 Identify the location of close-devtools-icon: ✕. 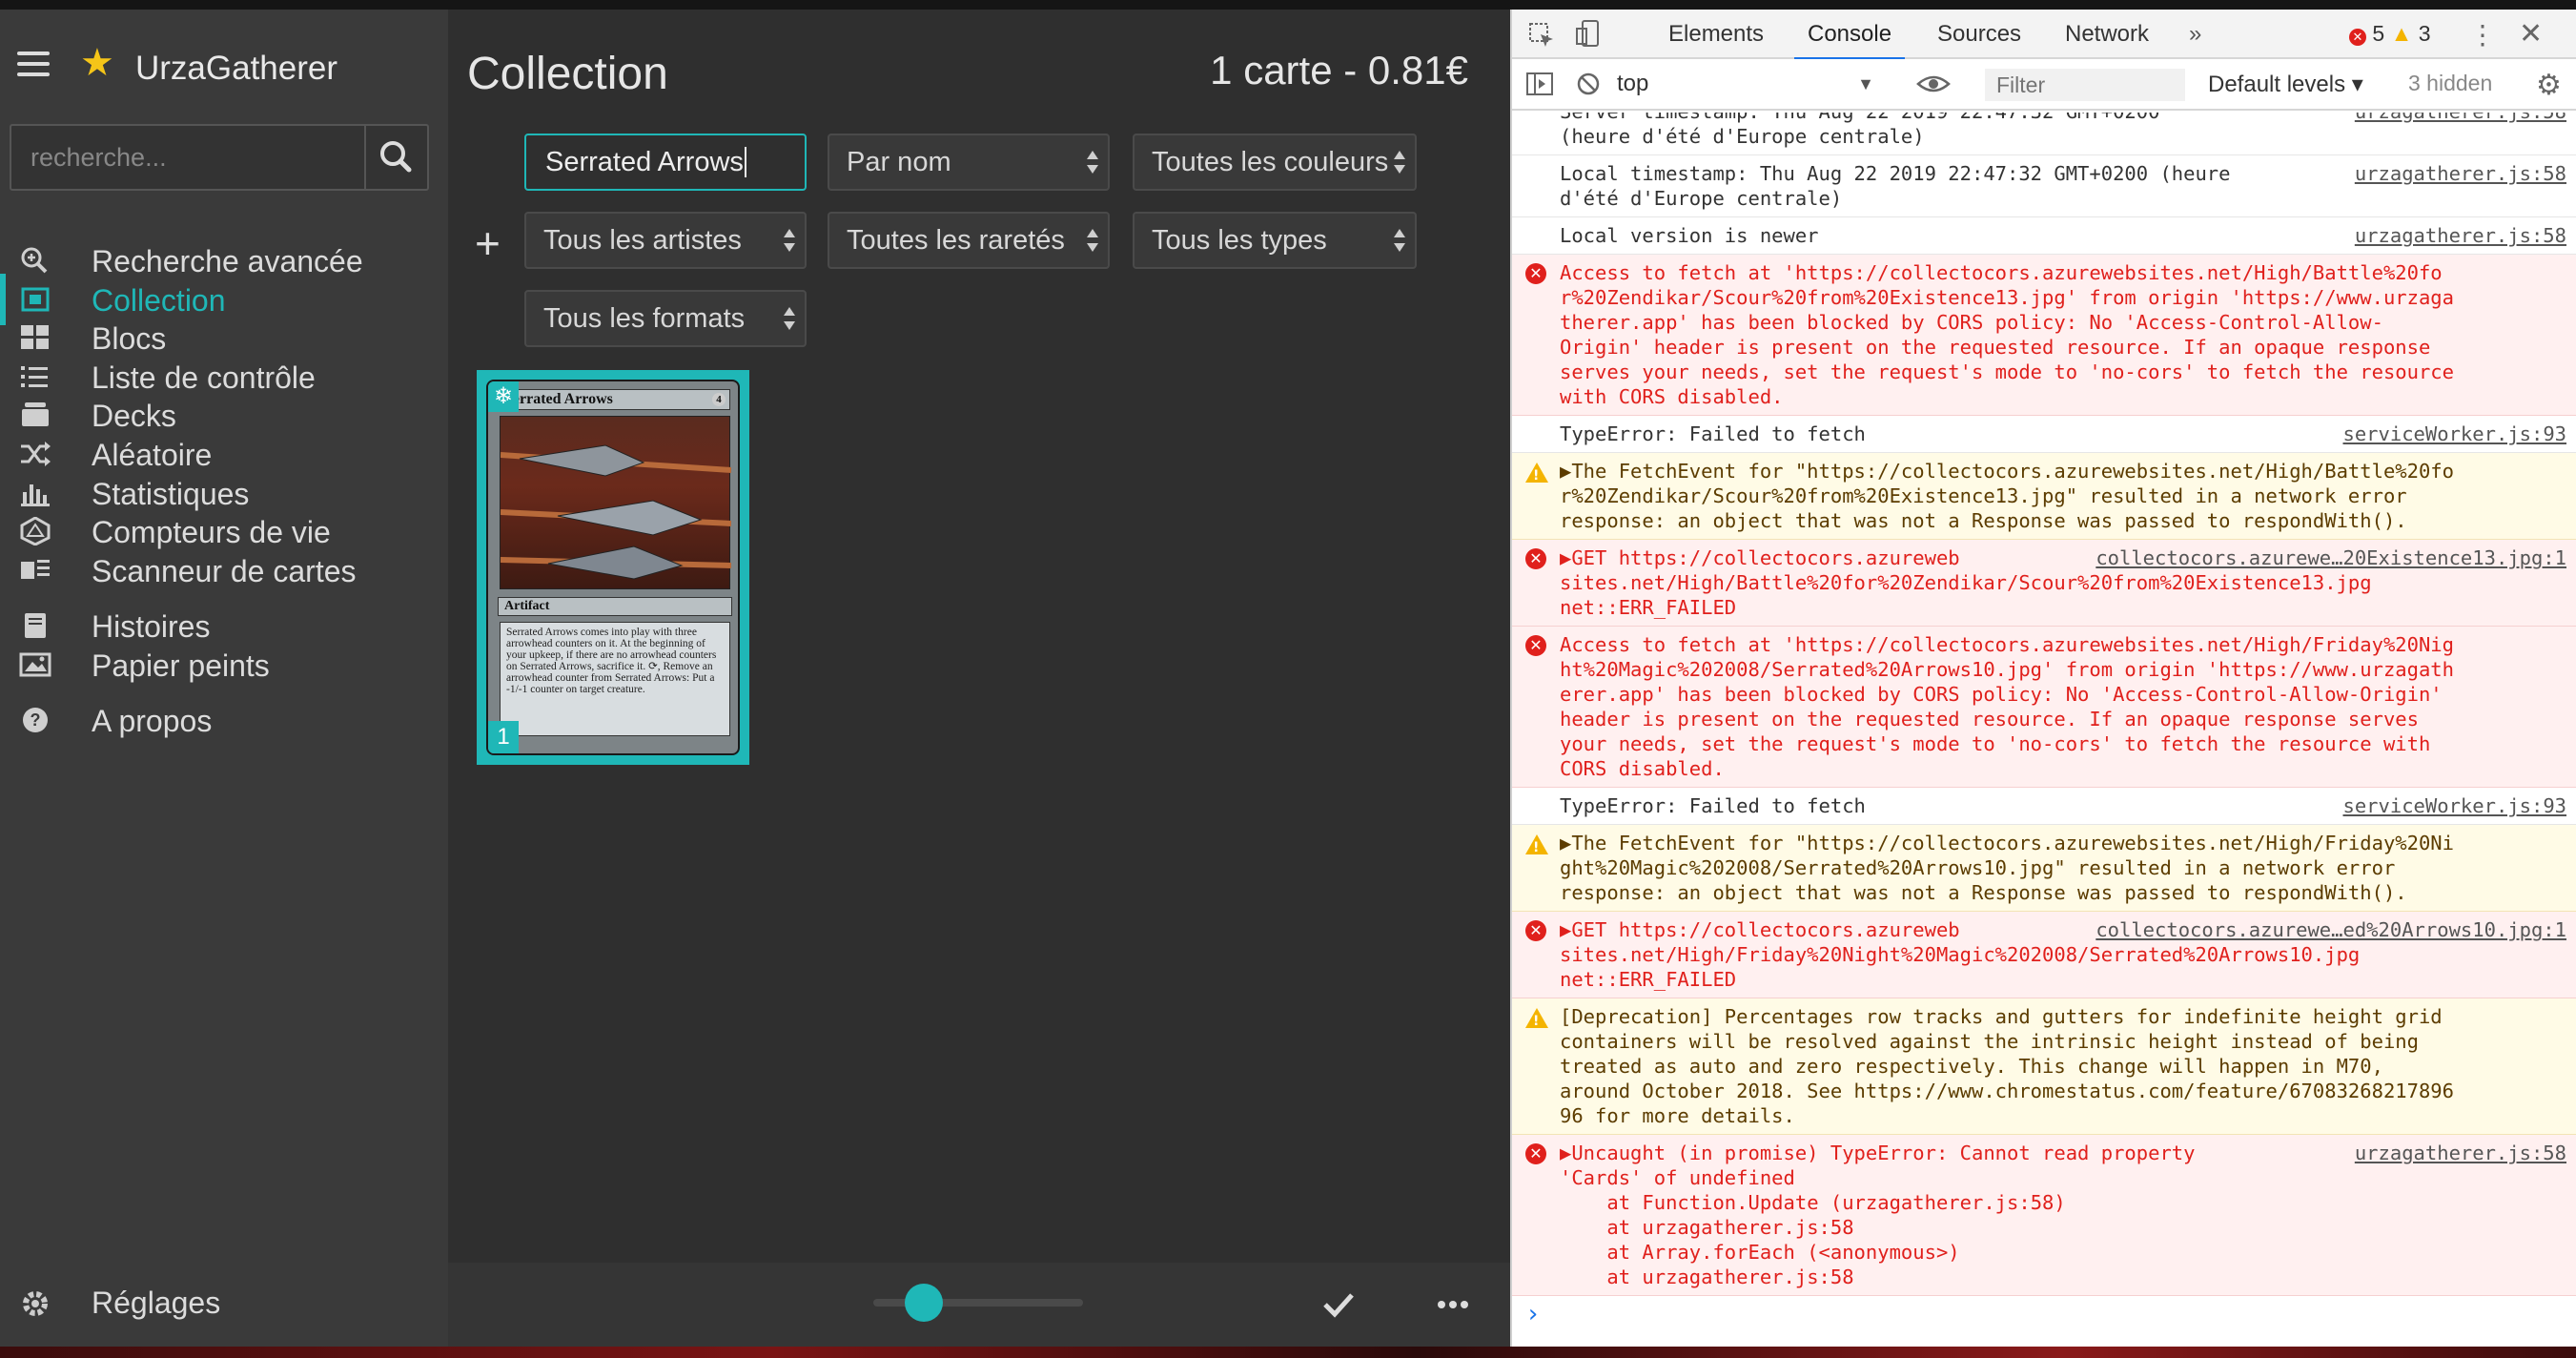
(2531, 34).